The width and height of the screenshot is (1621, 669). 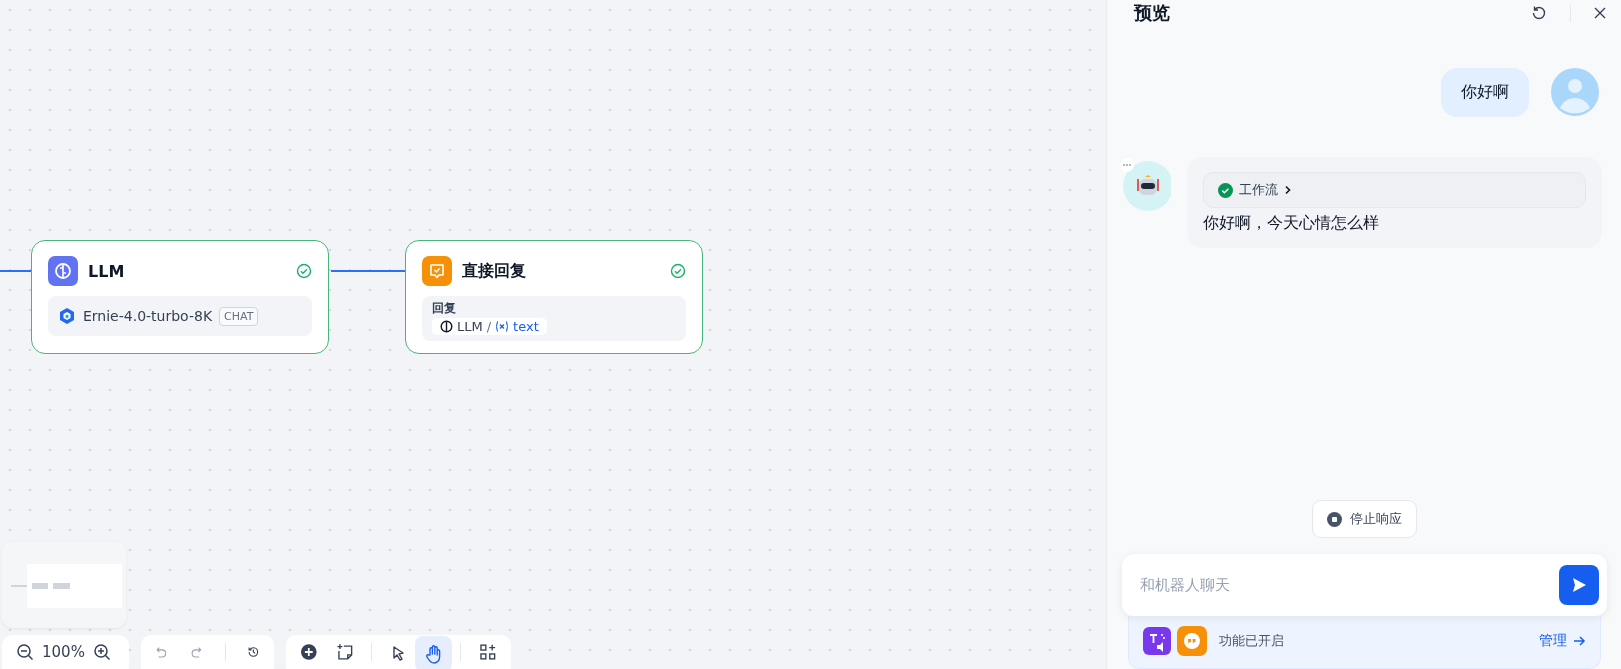 I want to click on zoom-in-icon, so click(x=101, y=652).